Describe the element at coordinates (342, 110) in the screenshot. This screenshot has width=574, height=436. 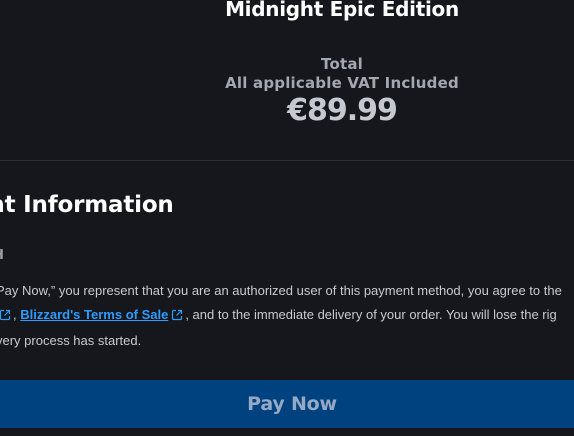
I see `total-price: €89.99` at that location.